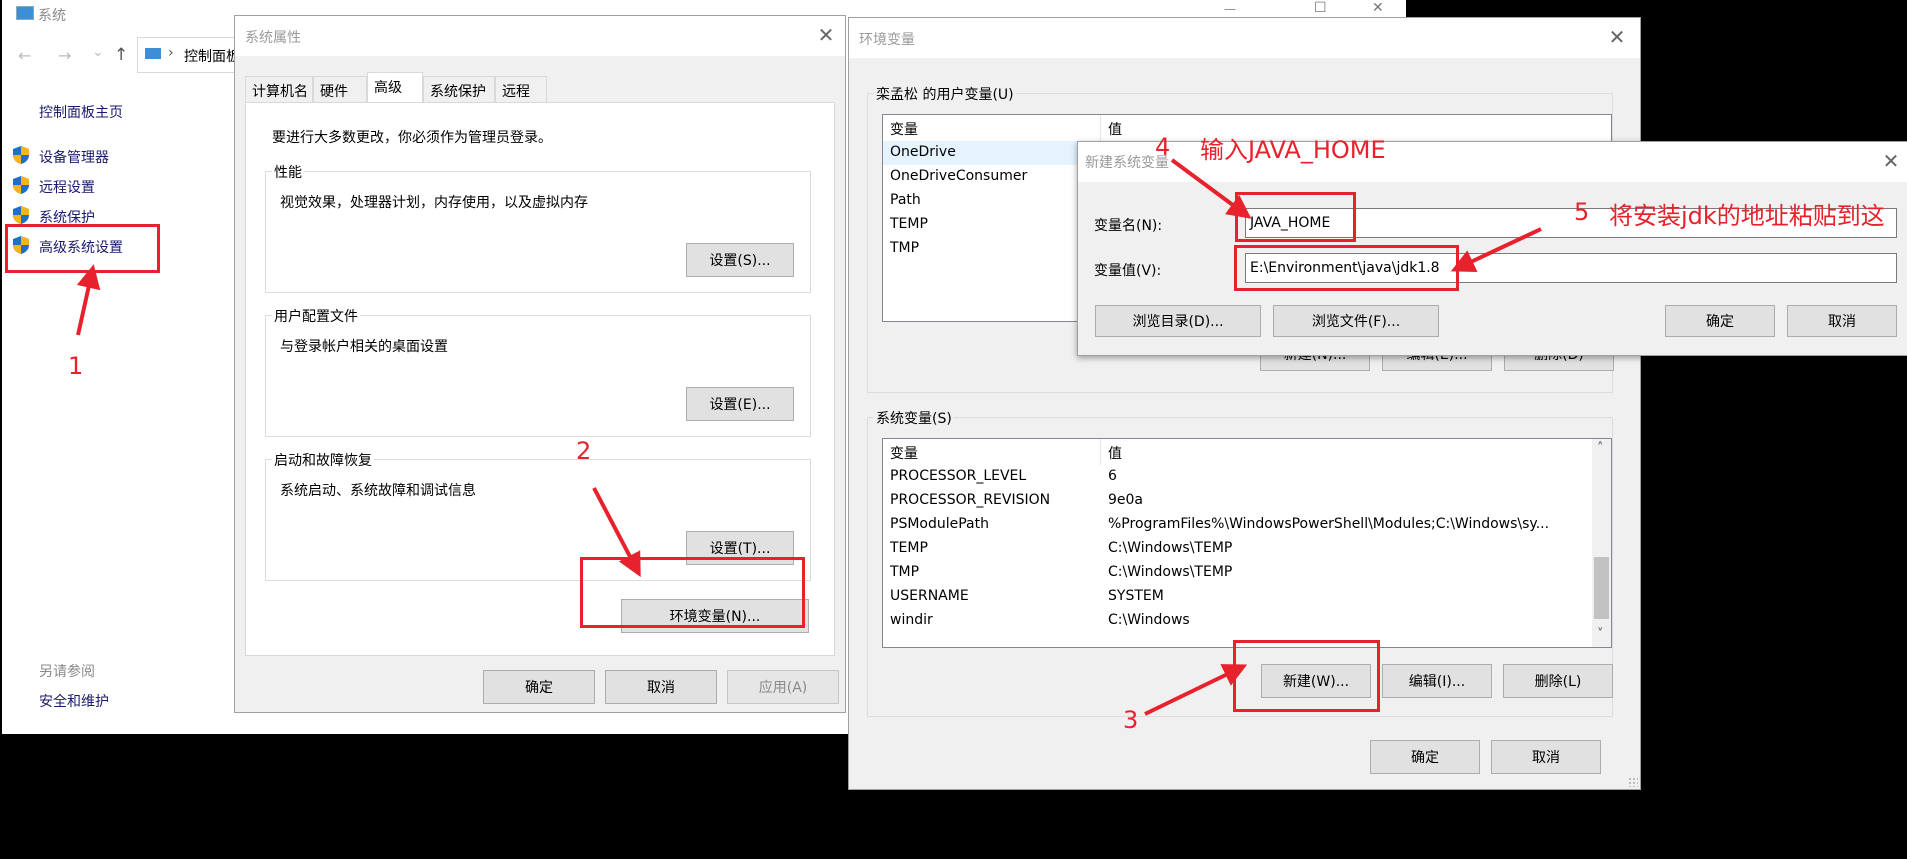  What do you see at coordinates (1633, 782) in the screenshot?
I see `resize-grip-icon` at bounding box center [1633, 782].